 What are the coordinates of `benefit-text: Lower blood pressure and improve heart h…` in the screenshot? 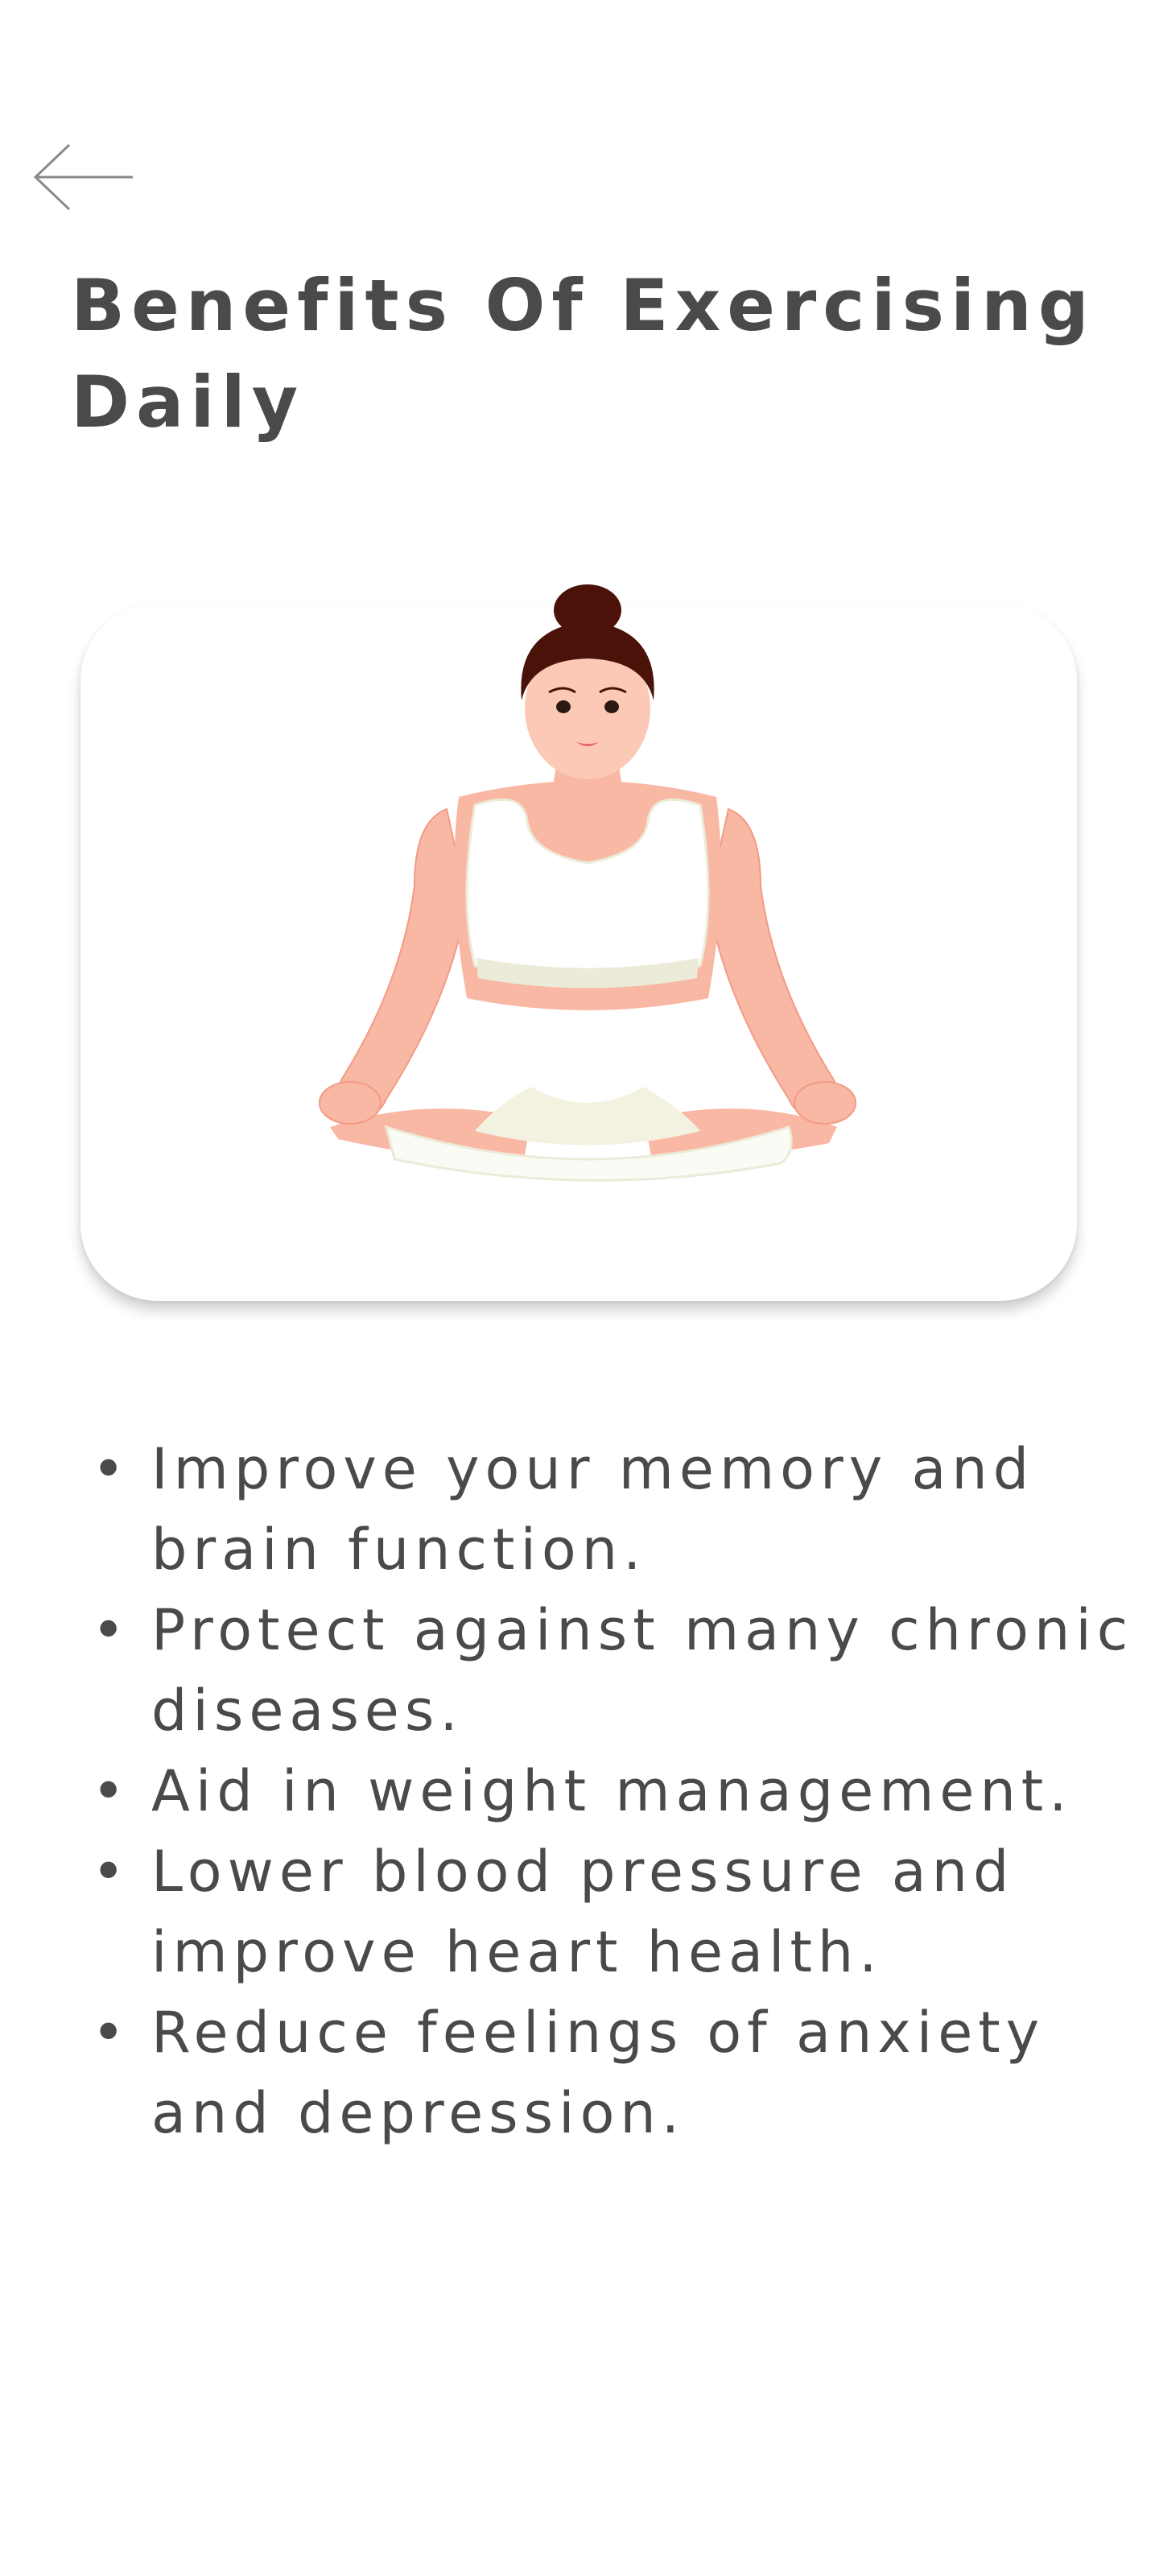 It's located at (583, 1912).